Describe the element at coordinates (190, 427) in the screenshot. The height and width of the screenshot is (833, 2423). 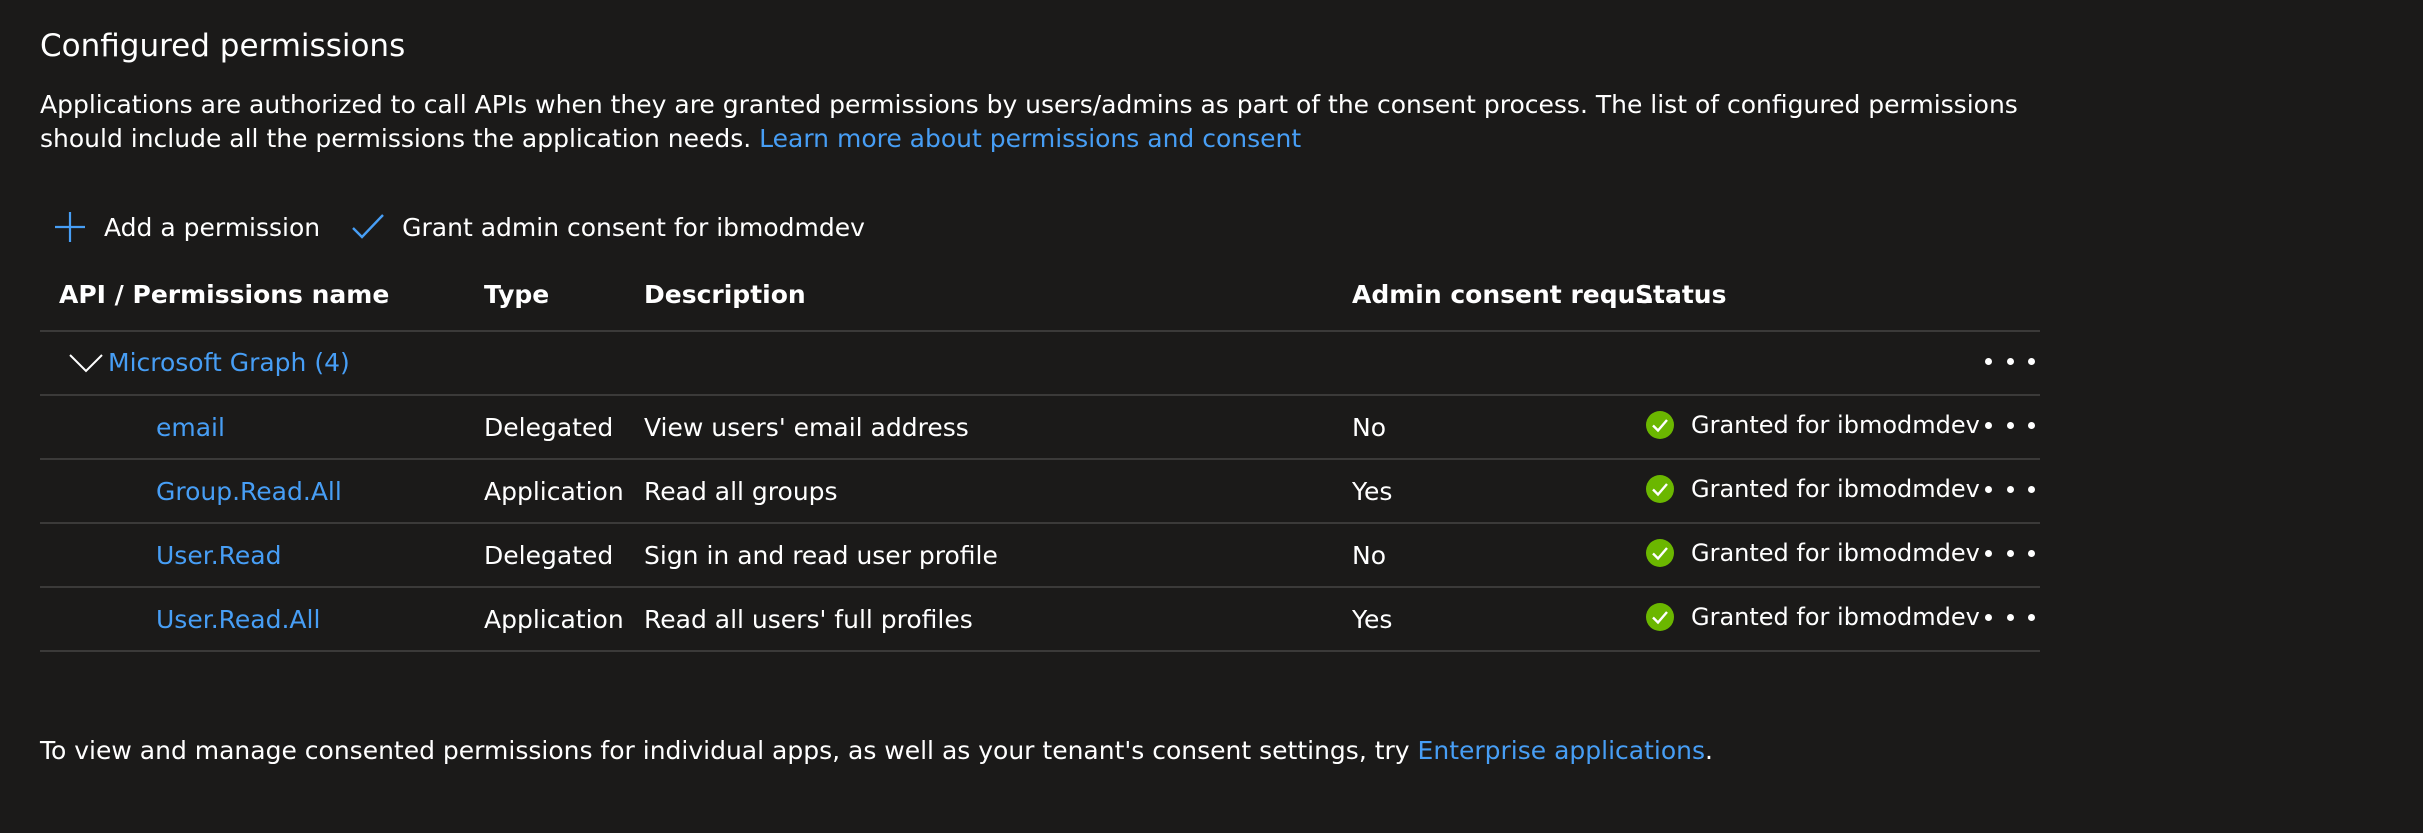
I see `permission-name-link: email` at that location.